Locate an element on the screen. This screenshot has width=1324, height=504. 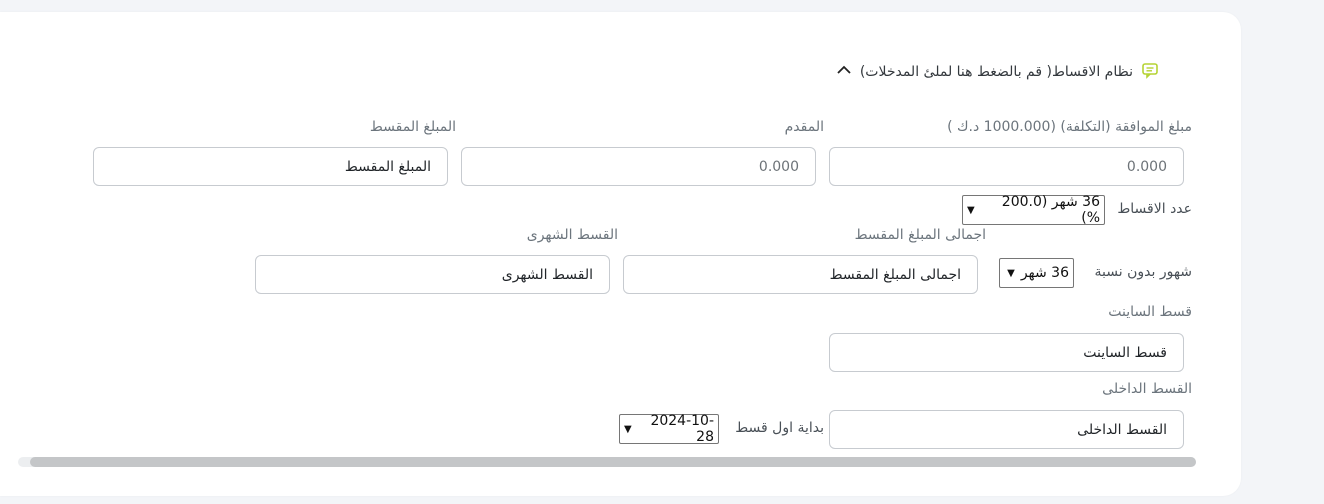
approved-amount-value: 0.000 is located at coordinates (1146, 166).